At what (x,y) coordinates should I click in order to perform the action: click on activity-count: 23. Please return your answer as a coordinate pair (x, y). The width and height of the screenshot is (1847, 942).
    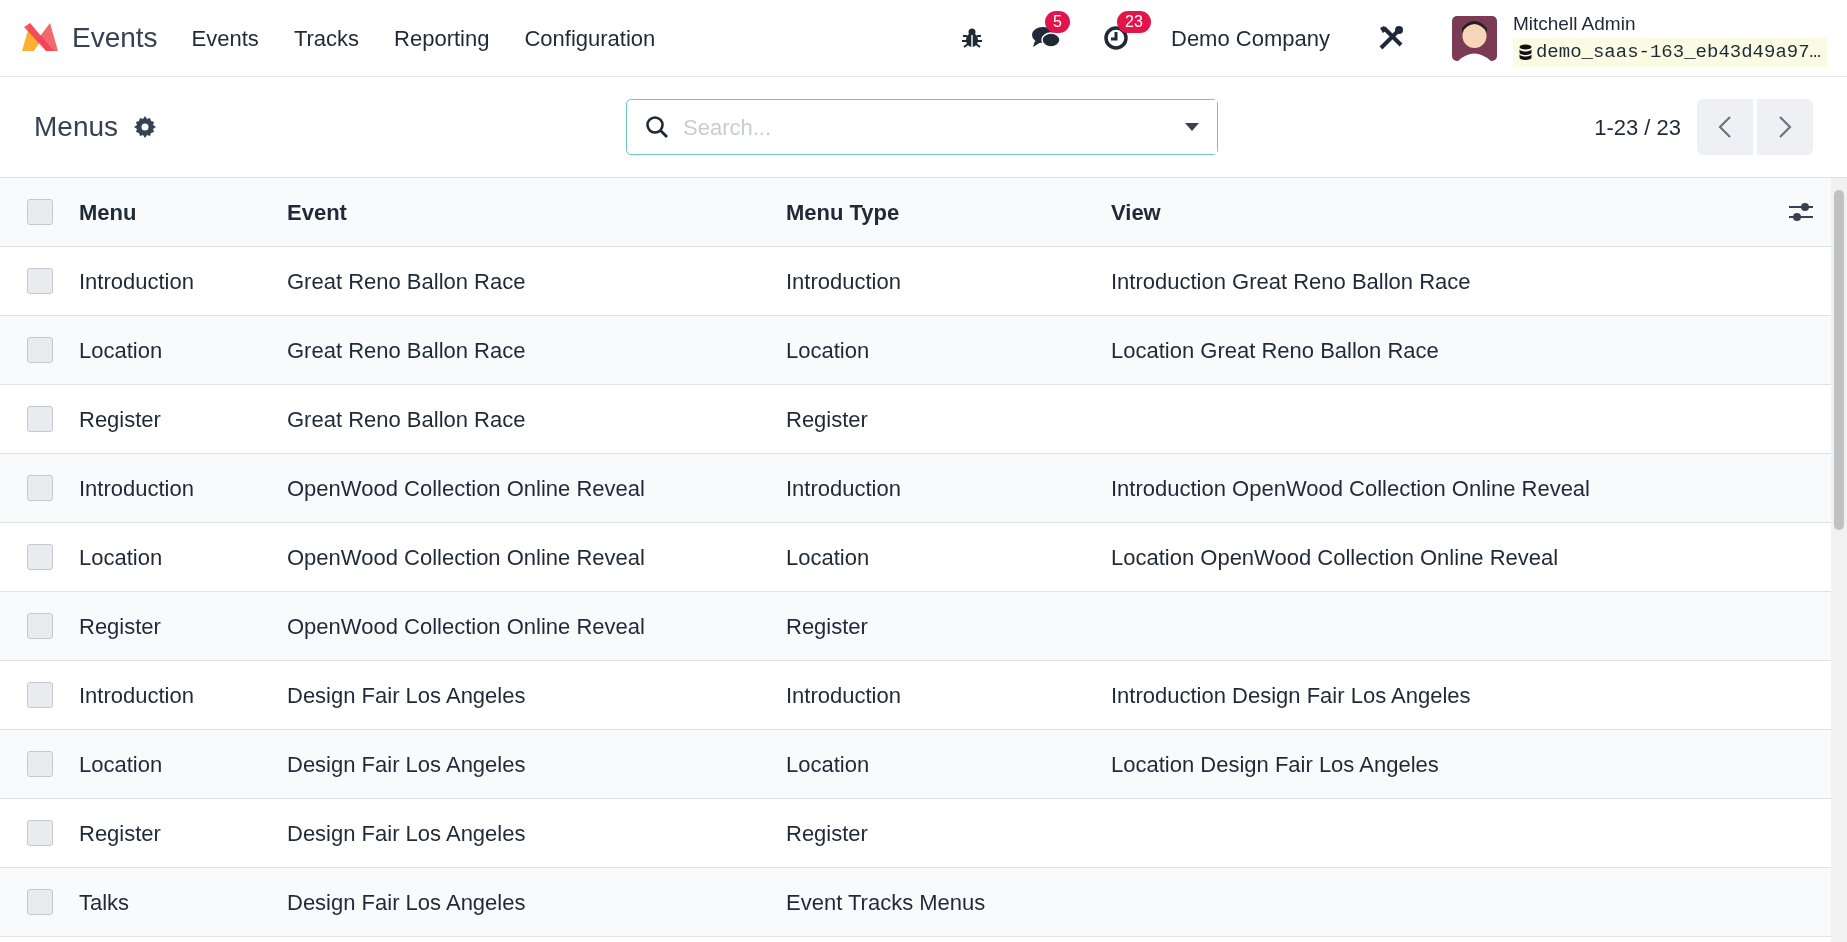
    Looking at the image, I should click on (1134, 22).